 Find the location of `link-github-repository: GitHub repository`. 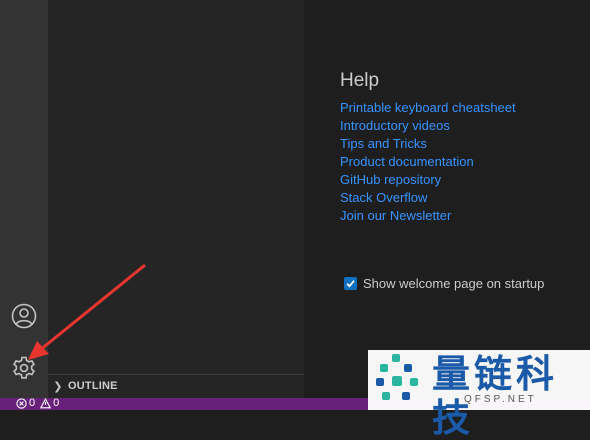

link-github-repository: GitHub repository is located at coordinates (390, 179).